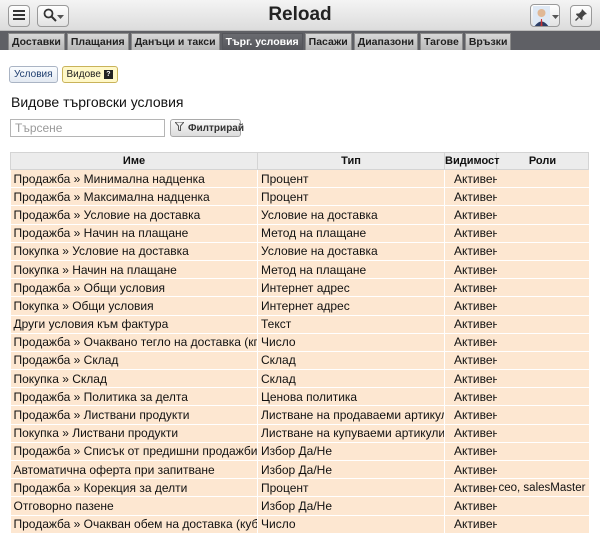 Image resolution: width=600 pixels, height=556 pixels. I want to click on table-row: Други условия към фактура Текст Активен, so click(299, 324).